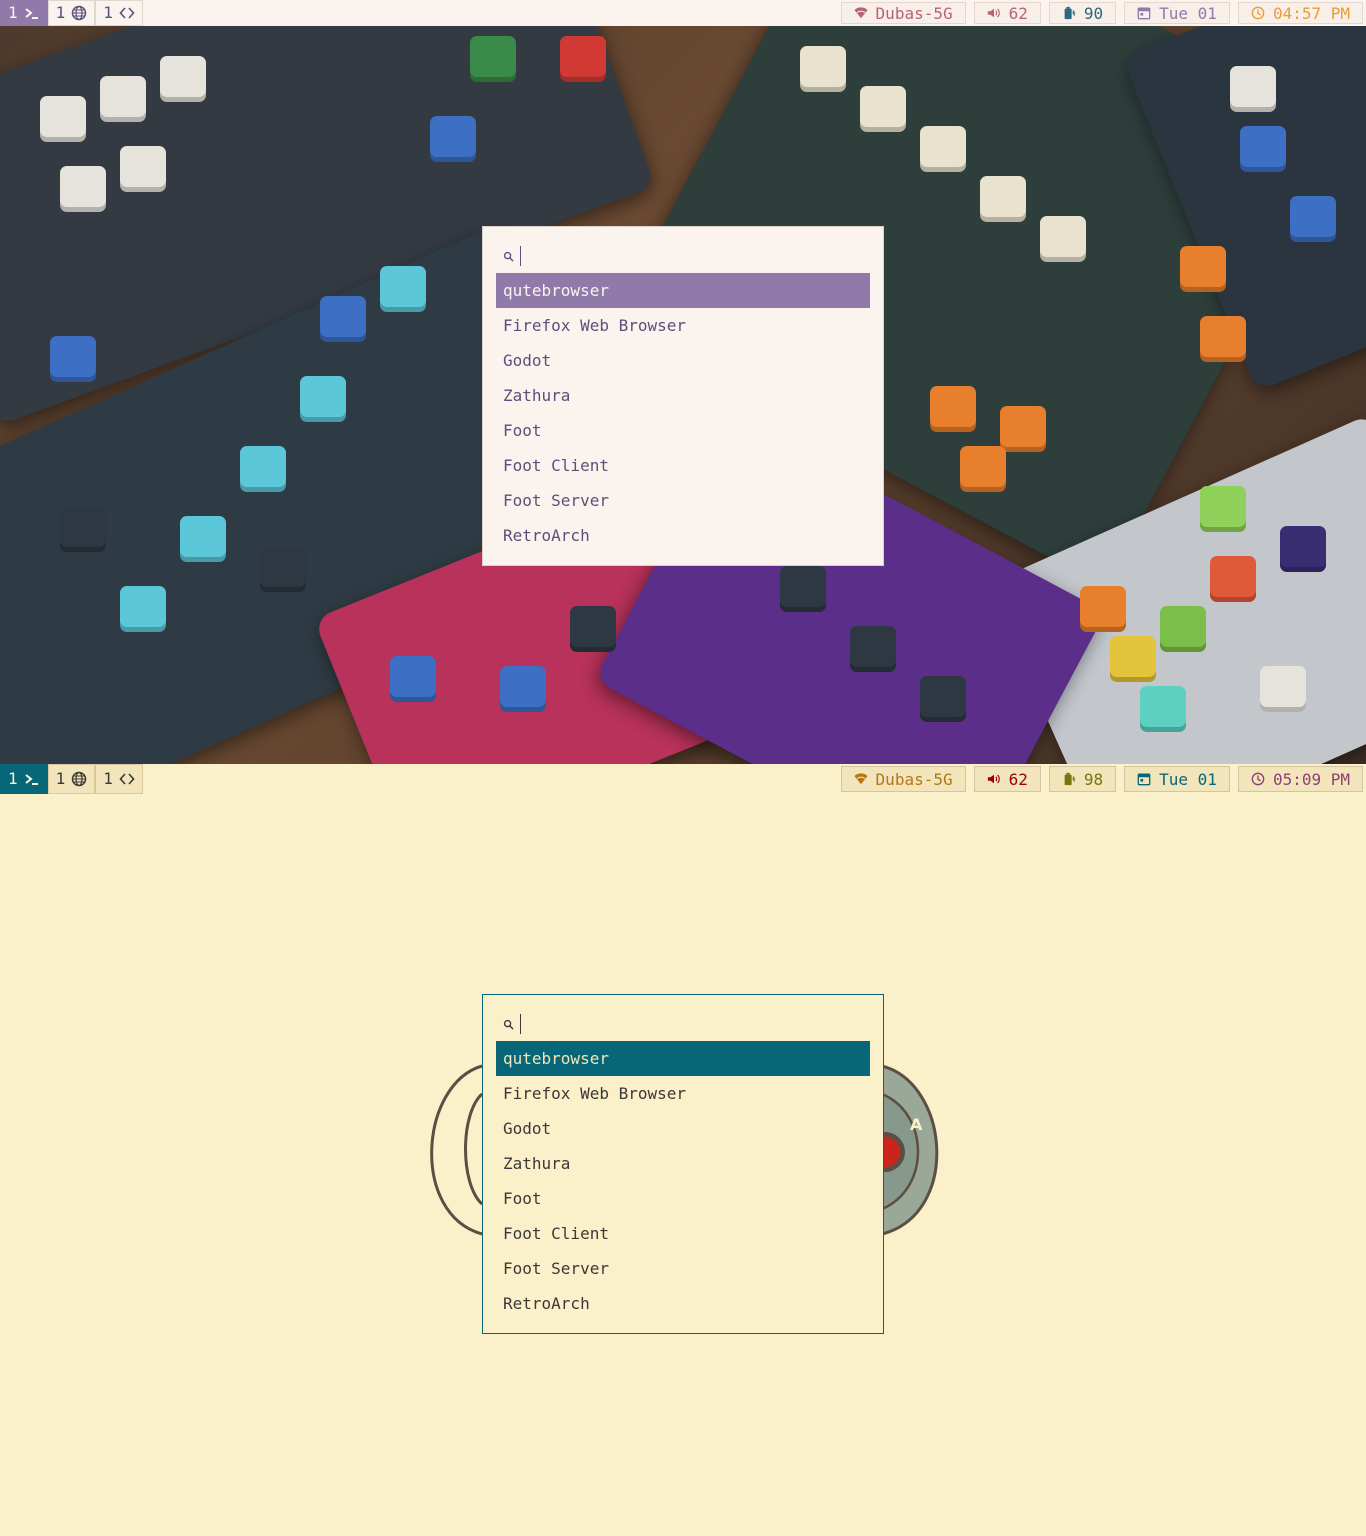 This screenshot has width=1366, height=1536. Describe the element at coordinates (520, 1024) in the screenshot. I see `text-cursor` at that location.